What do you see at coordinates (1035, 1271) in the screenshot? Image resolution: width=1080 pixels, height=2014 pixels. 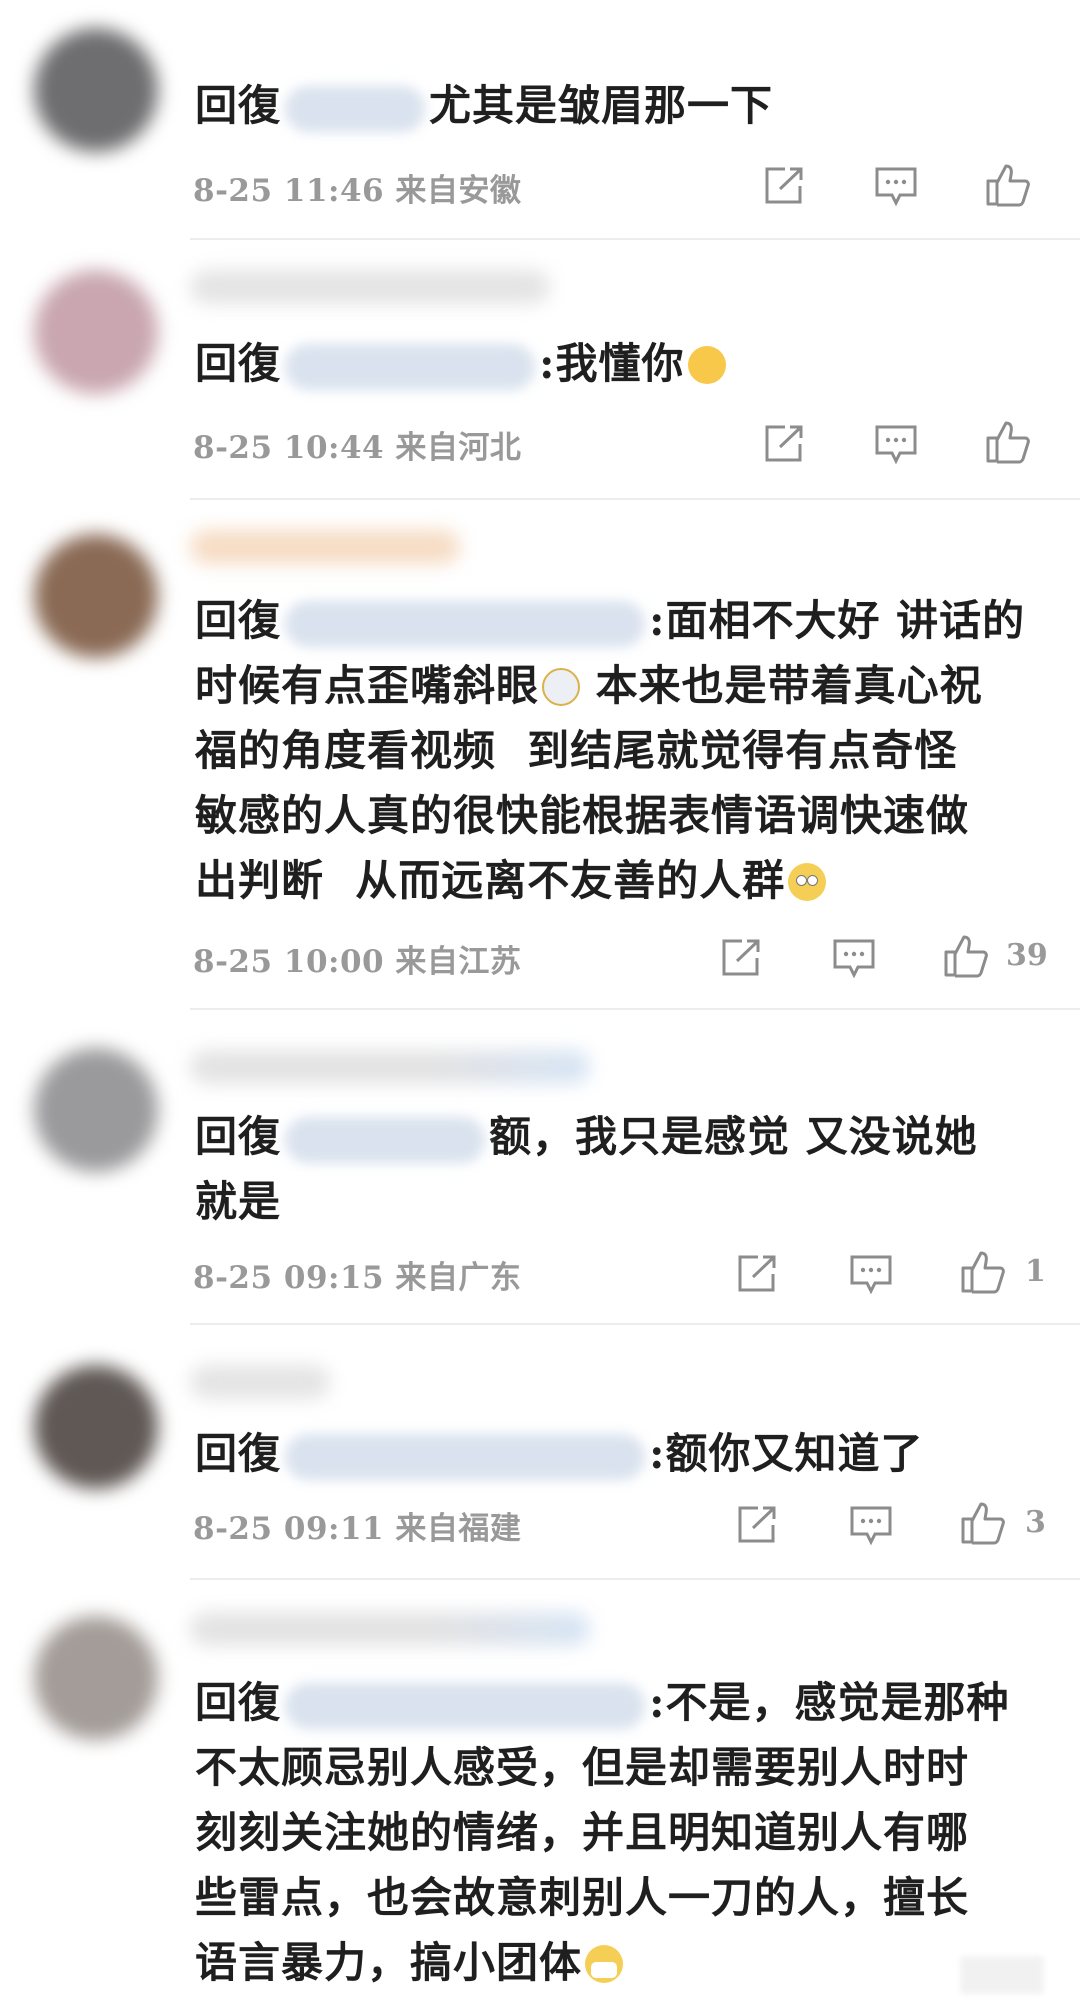 I see `like-count: 1` at bounding box center [1035, 1271].